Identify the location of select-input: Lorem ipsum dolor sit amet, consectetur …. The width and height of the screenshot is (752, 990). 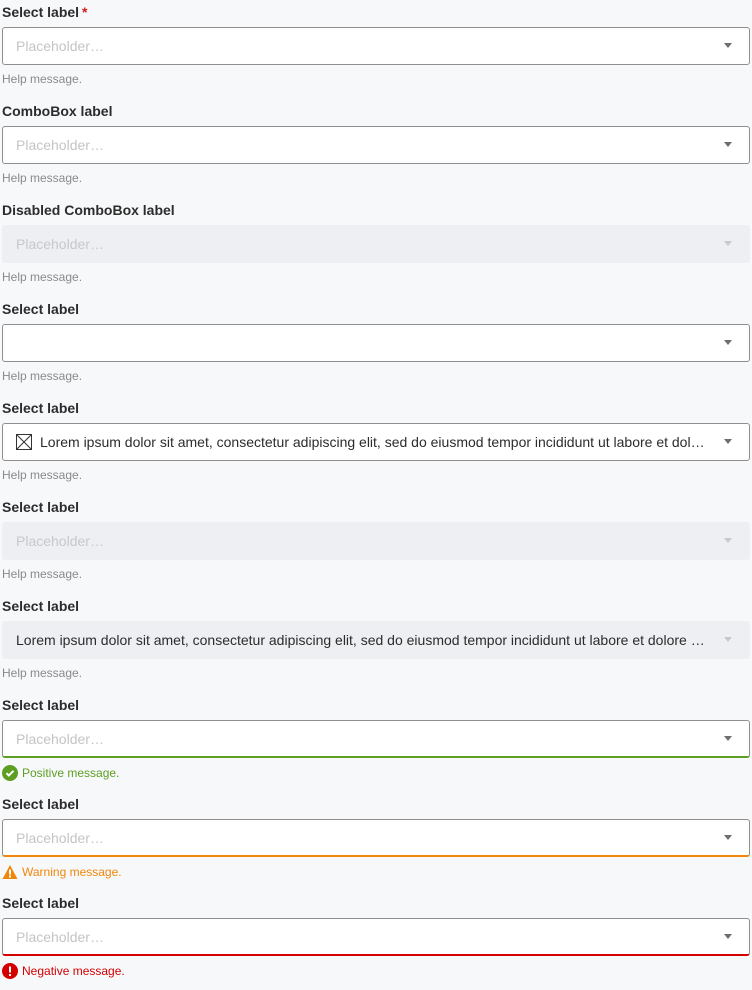
(376, 442).